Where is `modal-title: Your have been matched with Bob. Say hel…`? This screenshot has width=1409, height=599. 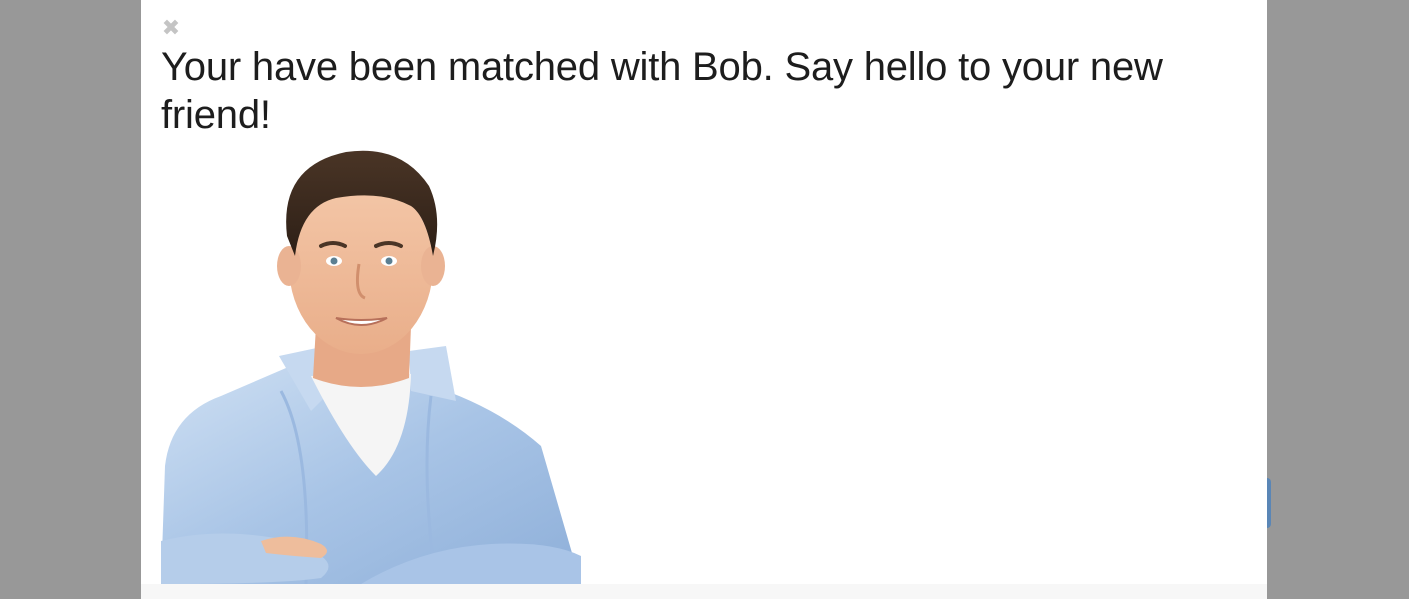 modal-title: Your have been matched with Bob. Say hel… is located at coordinates (662, 91).